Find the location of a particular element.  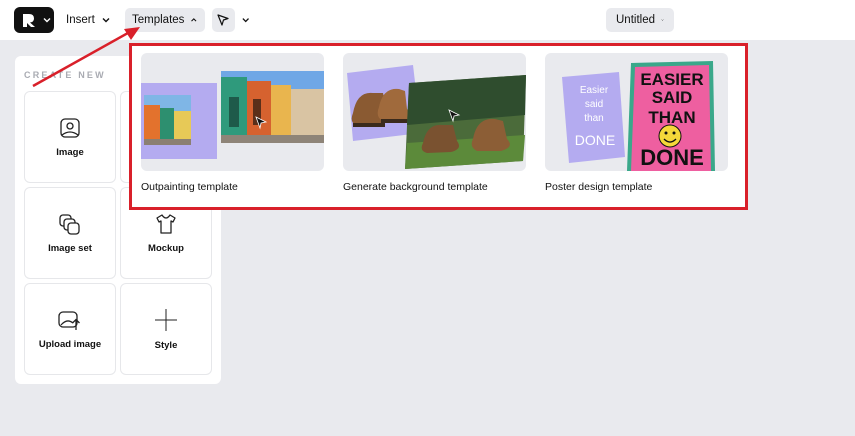

pointer-cursor-icon is located at coordinates (223, 20).